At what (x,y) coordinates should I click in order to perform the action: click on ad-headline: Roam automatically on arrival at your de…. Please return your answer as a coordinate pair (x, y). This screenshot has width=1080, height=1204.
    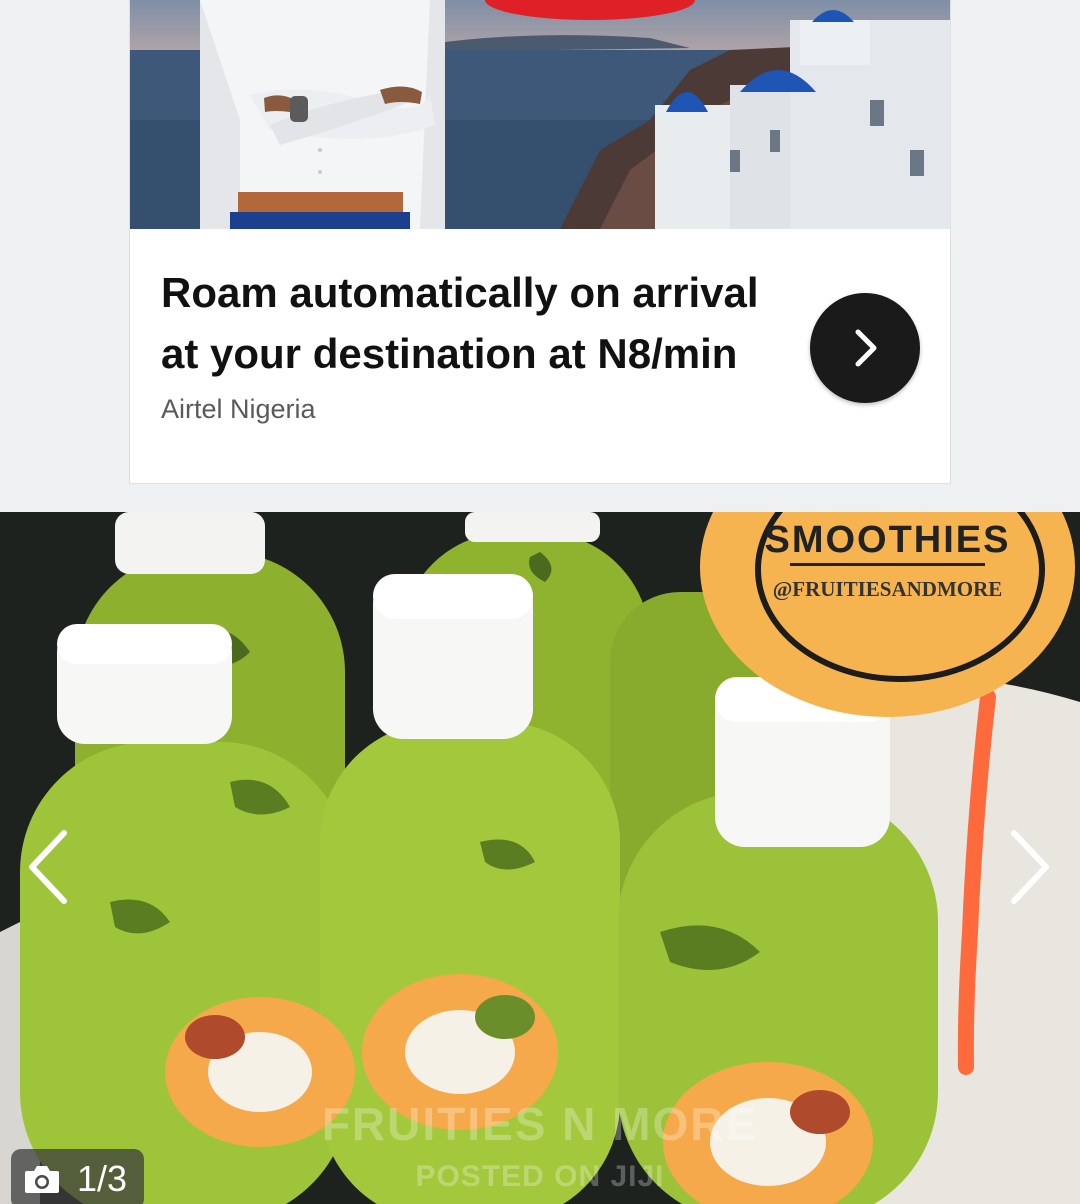
    Looking at the image, I should click on (471, 323).